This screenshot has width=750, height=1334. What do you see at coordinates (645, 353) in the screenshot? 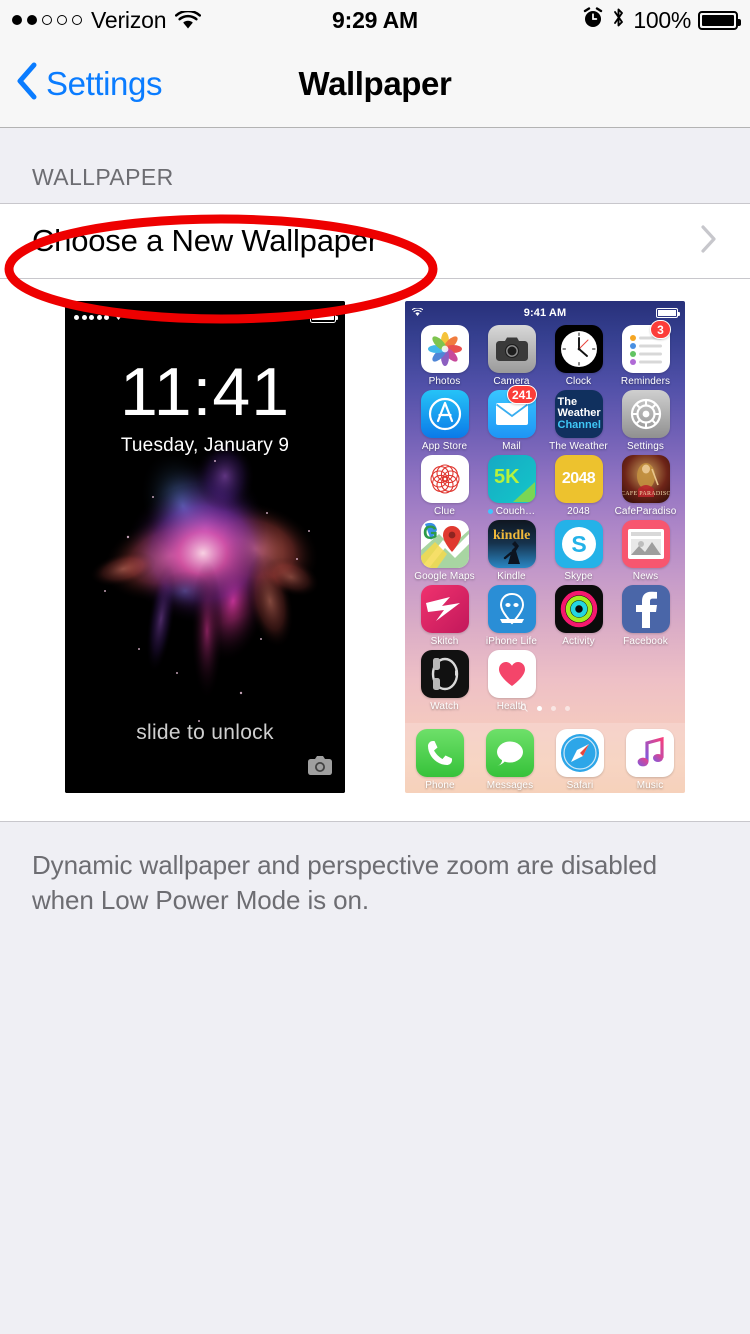
I see `app-icon-reminders: 3 Reminders` at bounding box center [645, 353].